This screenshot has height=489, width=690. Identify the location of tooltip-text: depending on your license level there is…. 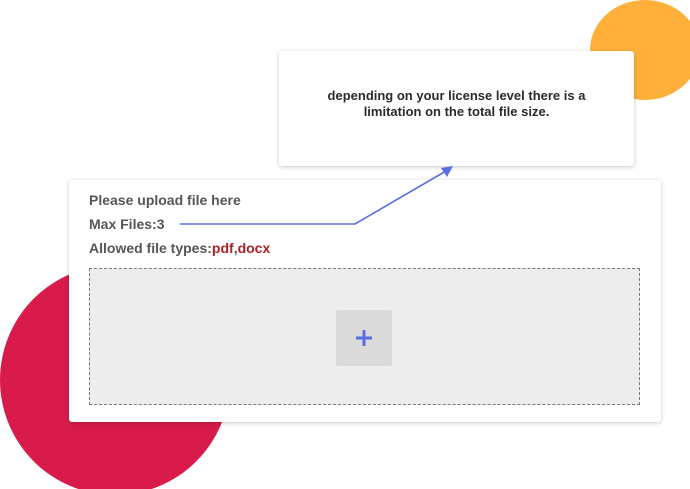
(456, 103).